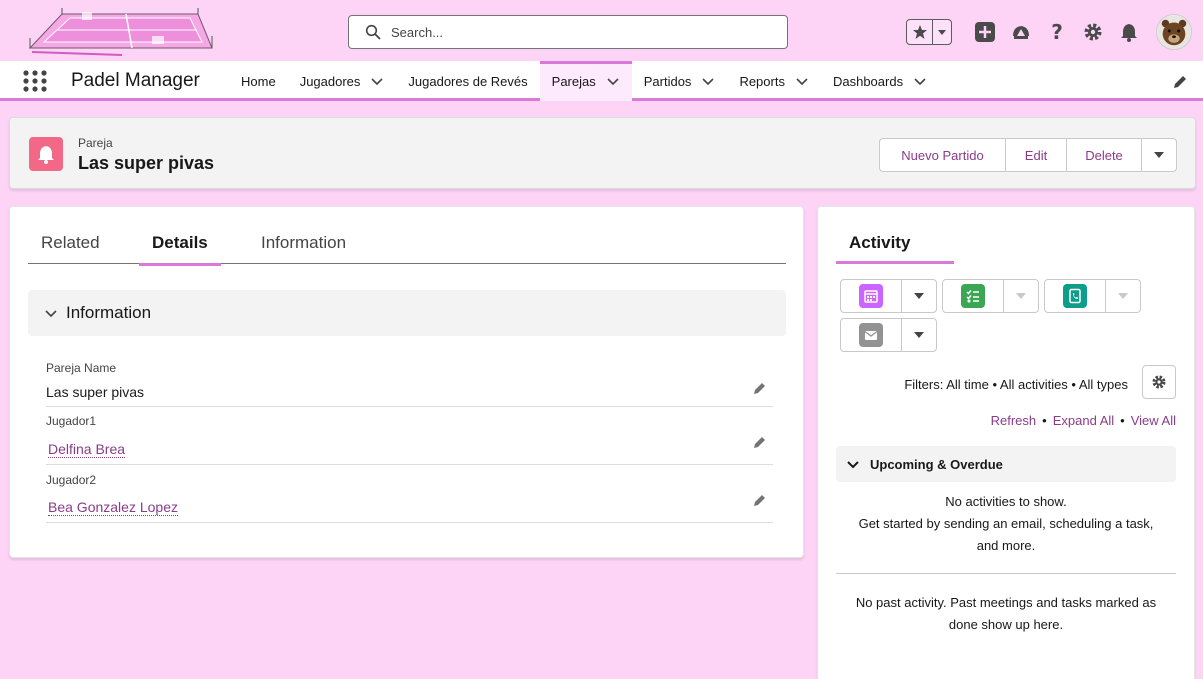 The width and height of the screenshot is (1203, 679). I want to click on nav-tab-jugadores-de-reves: Jugadores de Revés, so click(467, 81).